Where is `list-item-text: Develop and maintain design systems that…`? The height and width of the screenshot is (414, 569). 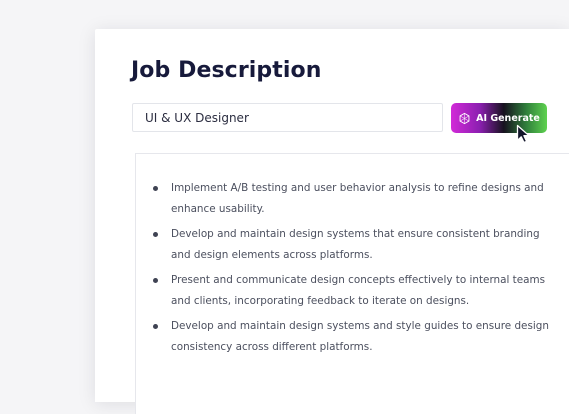 list-item-text: Develop and maintain design systems that… is located at coordinates (355, 244).